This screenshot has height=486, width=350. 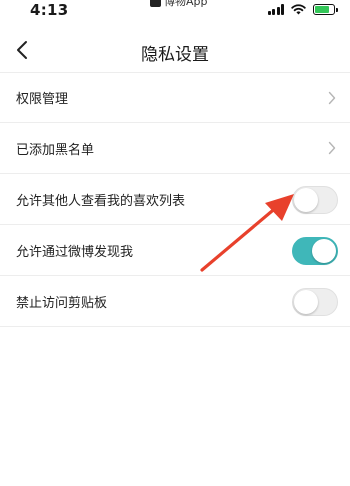 I want to click on nav-bar: 隐私设置, so click(x=175, y=50).